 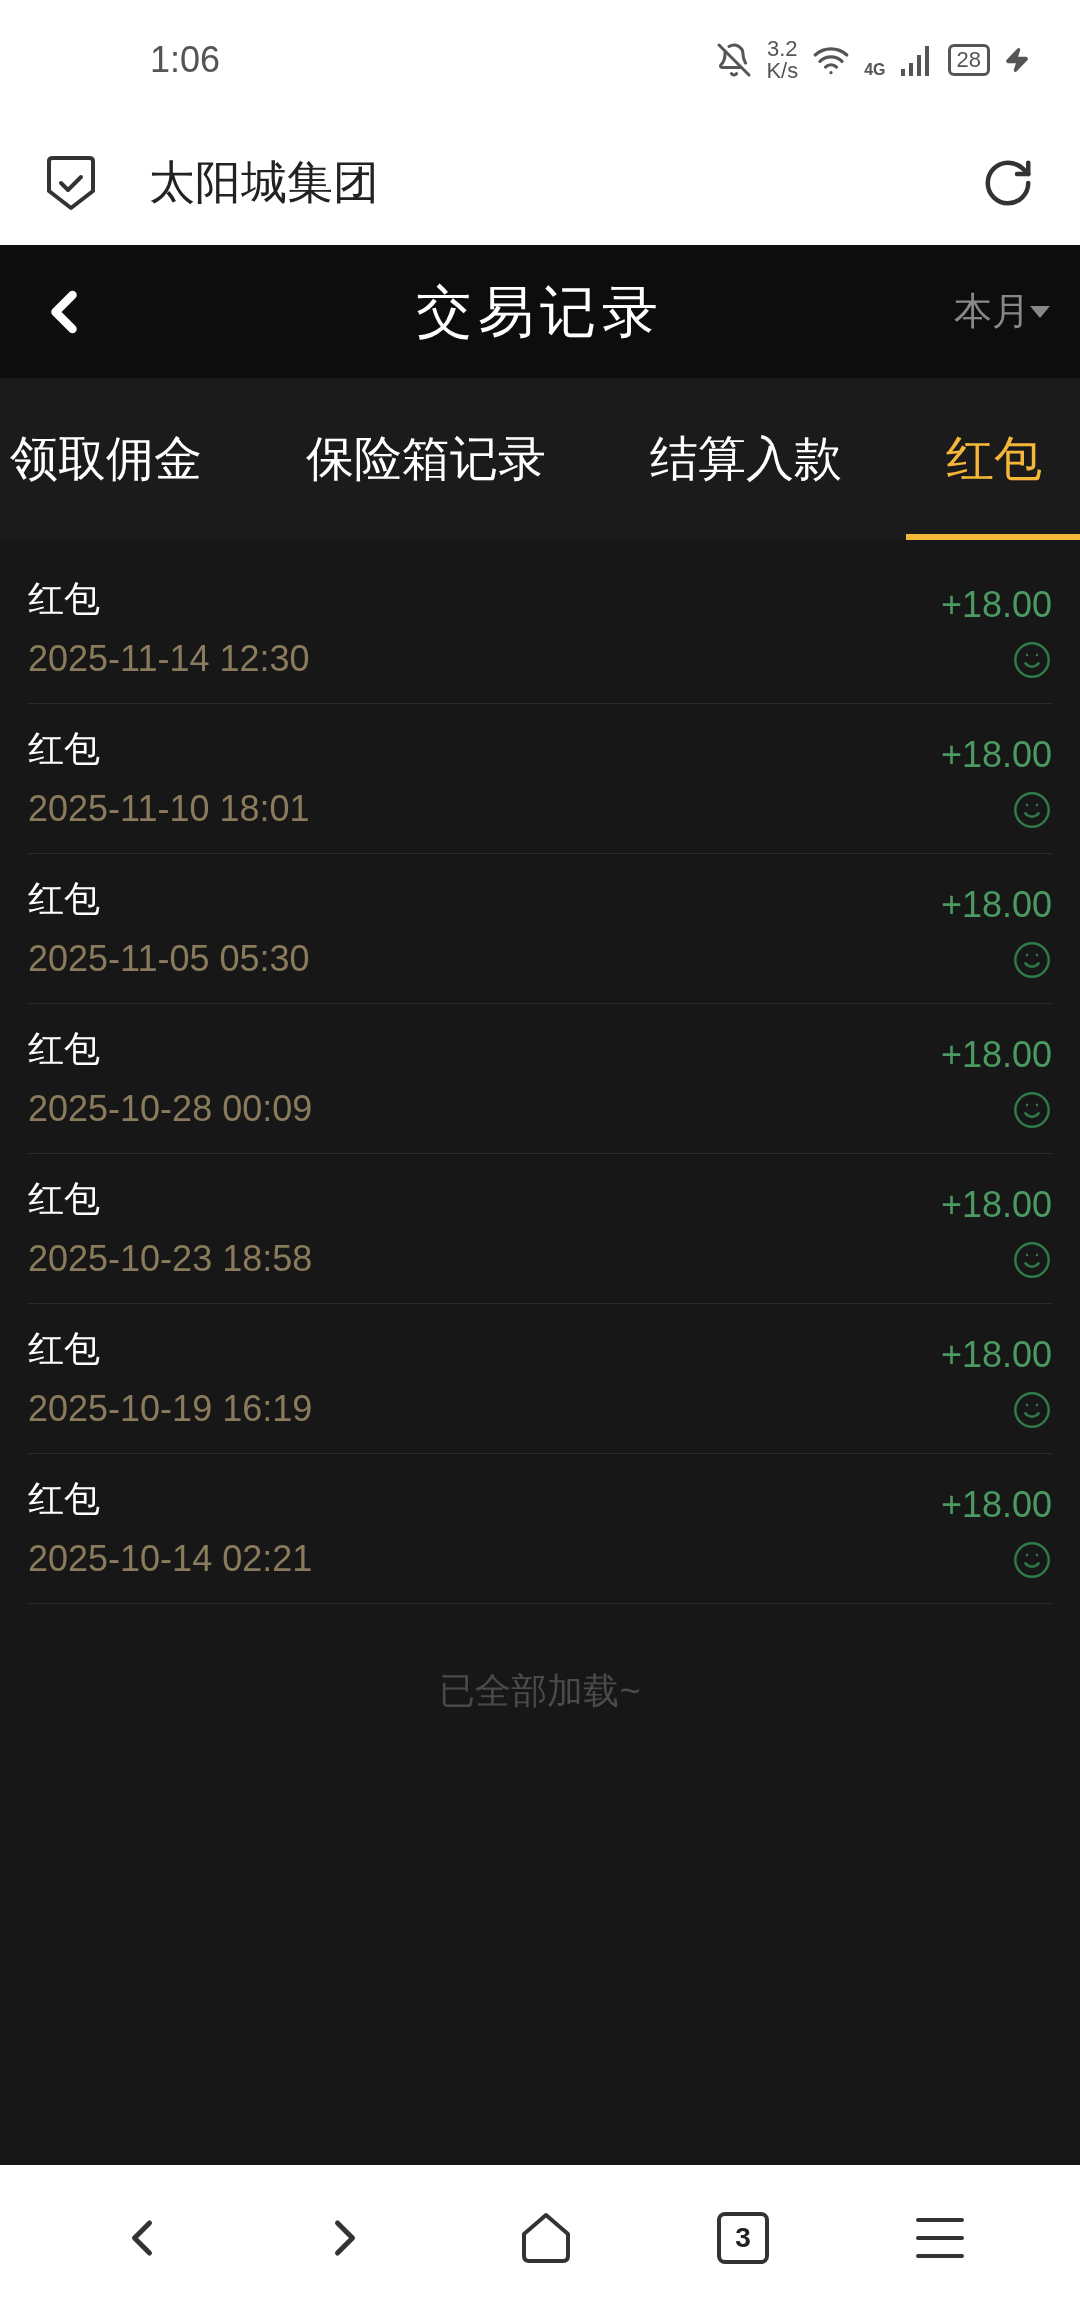 I want to click on header-title: 交易记录, so click(x=540, y=311).